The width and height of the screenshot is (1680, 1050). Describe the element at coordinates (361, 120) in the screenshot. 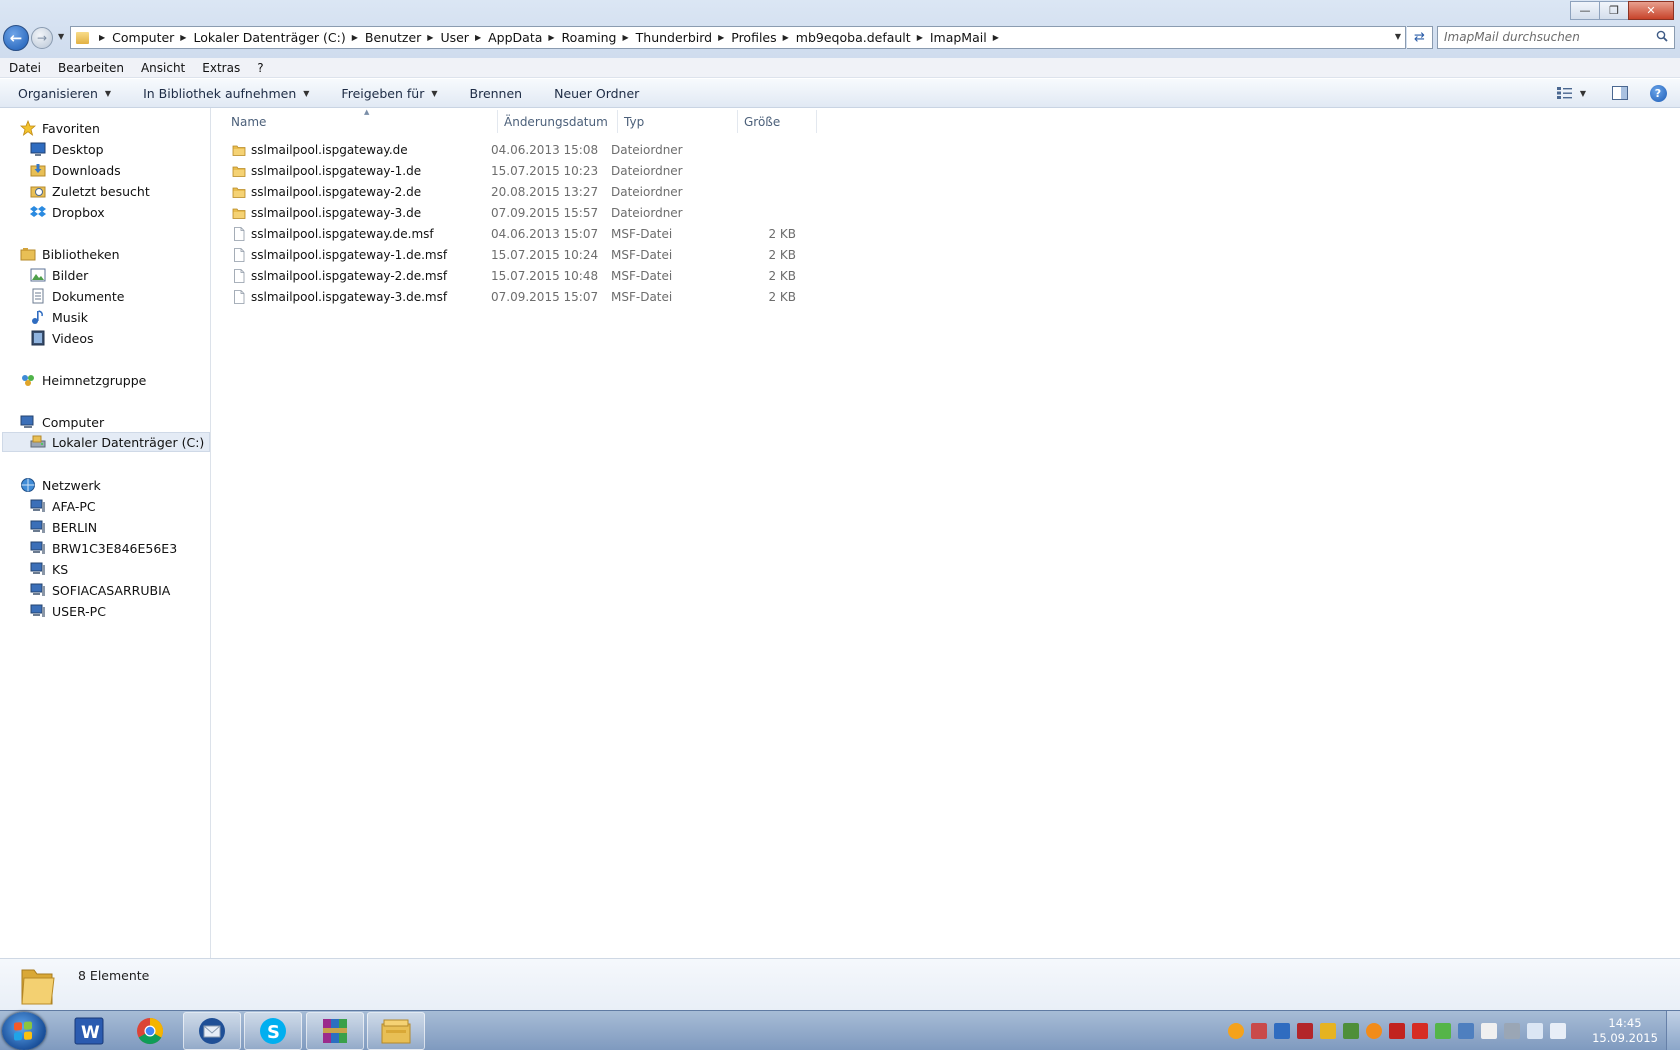

I see `column-header-name: Name ▲` at that location.